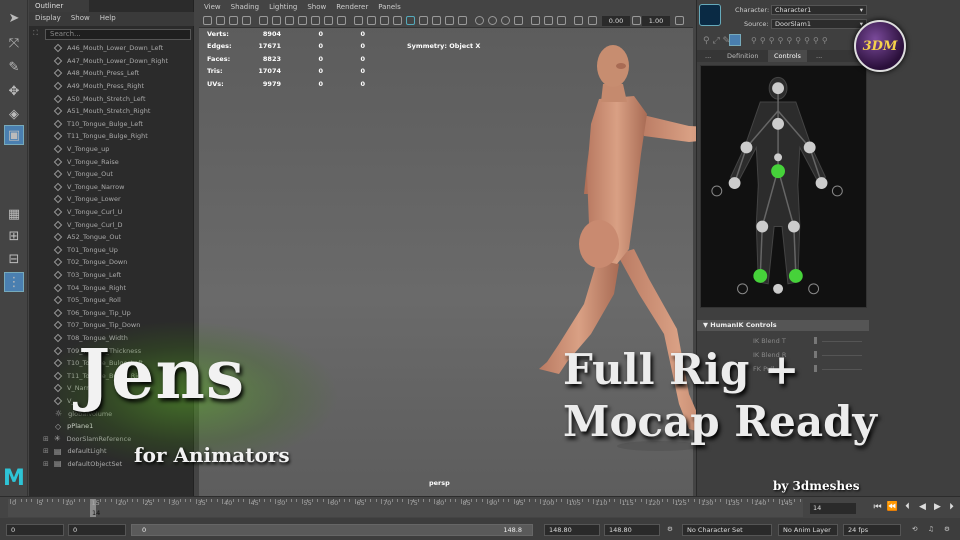  What do you see at coordinates (872, 530) in the screenshot?
I see `fps-select: 24 fps` at bounding box center [872, 530].